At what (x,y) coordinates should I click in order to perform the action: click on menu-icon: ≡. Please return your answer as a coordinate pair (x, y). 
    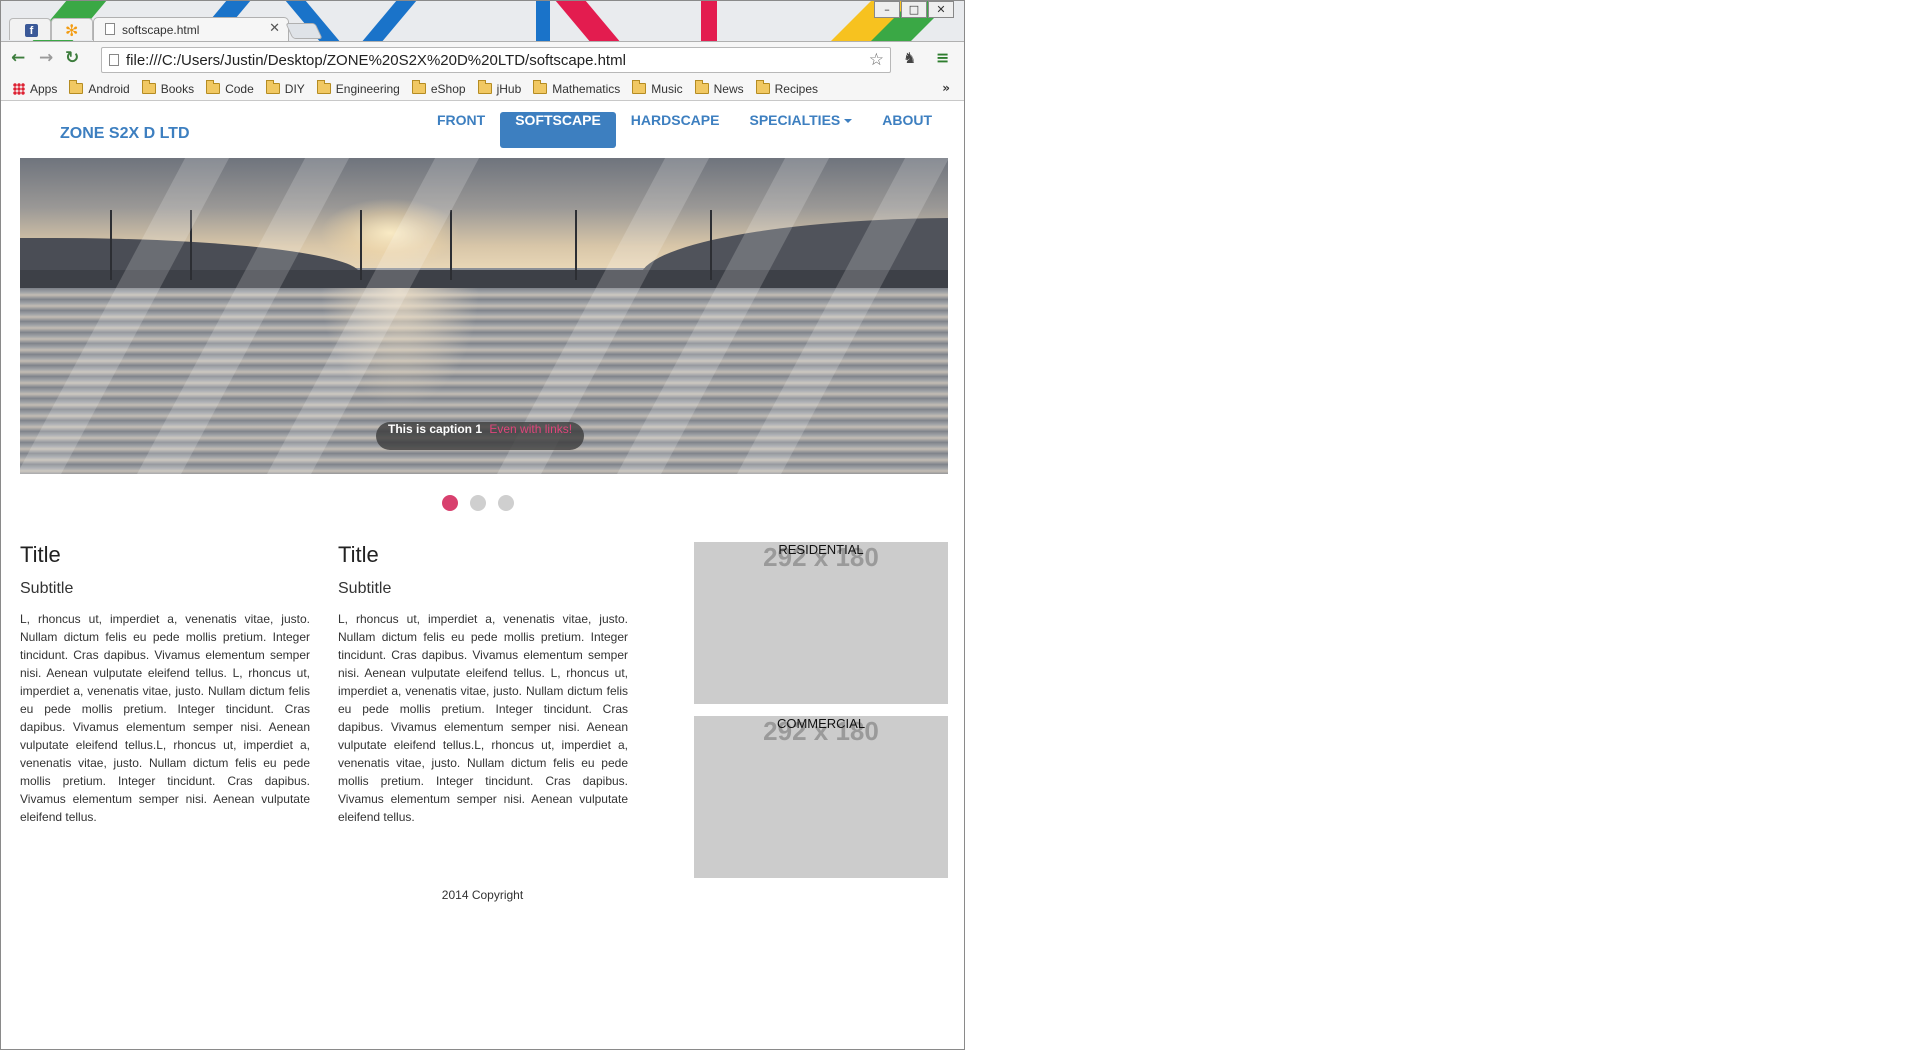
    Looking at the image, I should click on (942, 57).